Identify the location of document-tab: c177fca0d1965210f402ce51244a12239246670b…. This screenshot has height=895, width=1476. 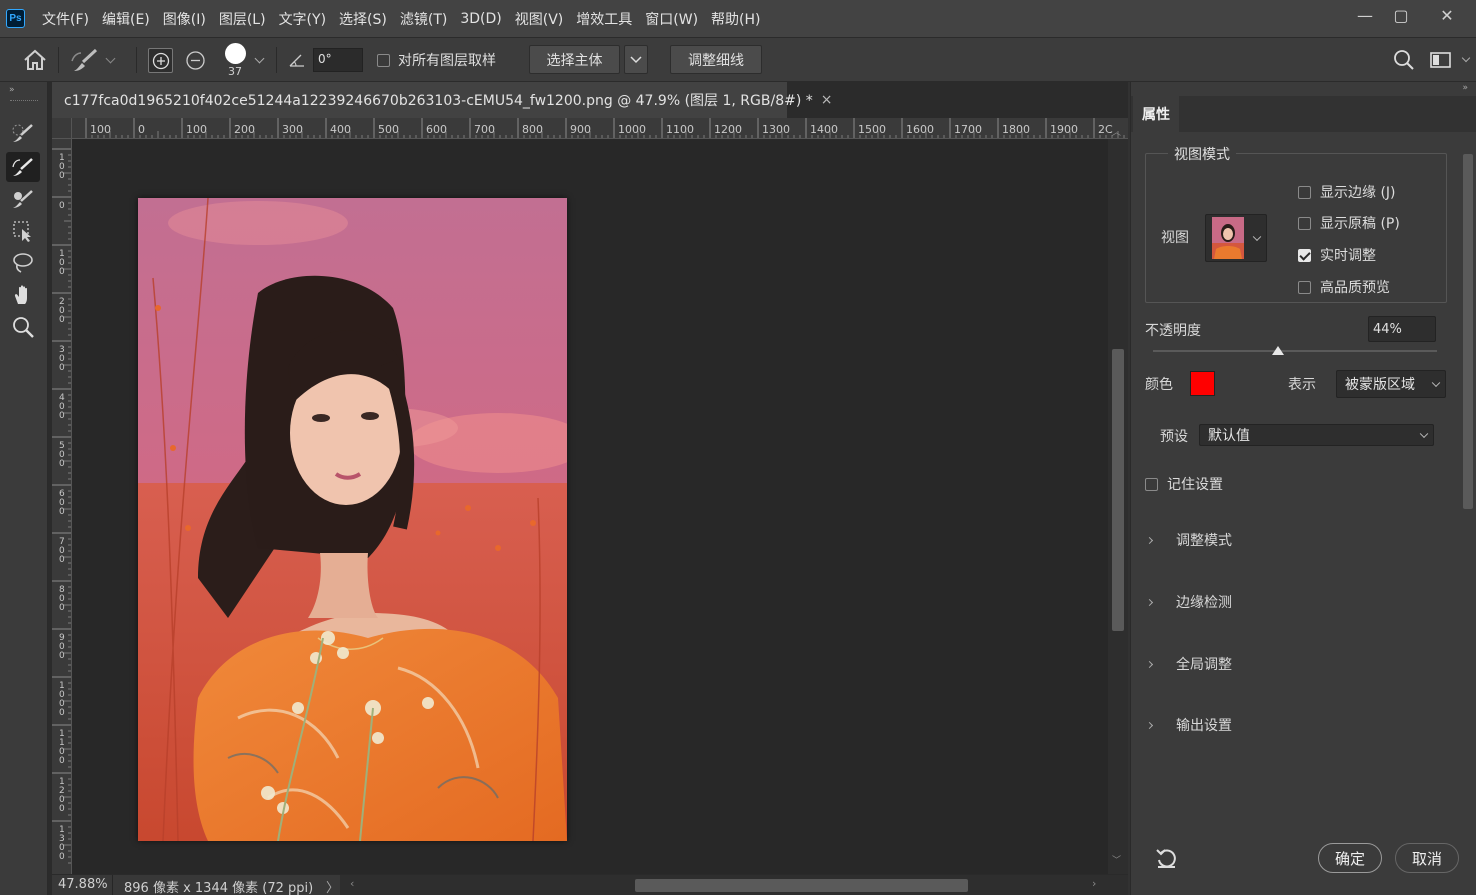
(442, 100).